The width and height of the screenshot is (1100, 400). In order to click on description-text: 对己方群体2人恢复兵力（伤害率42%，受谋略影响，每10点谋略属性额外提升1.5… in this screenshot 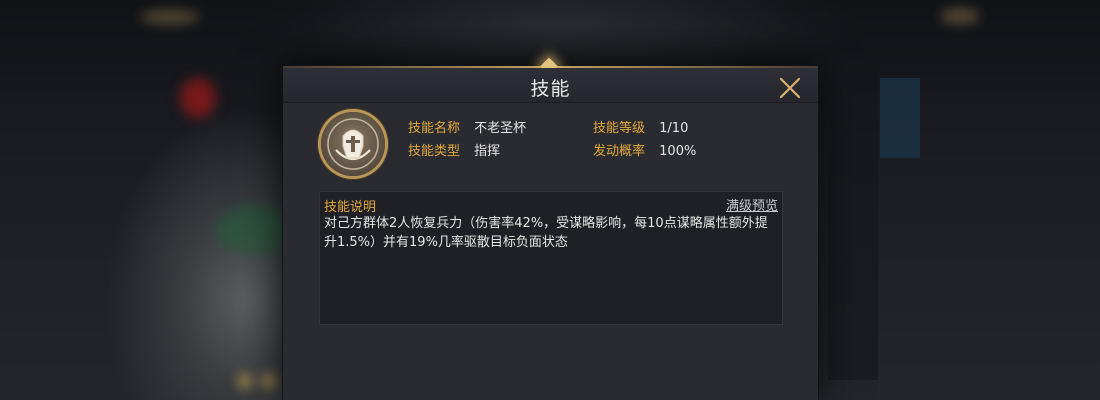, I will do `click(546, 233)`.